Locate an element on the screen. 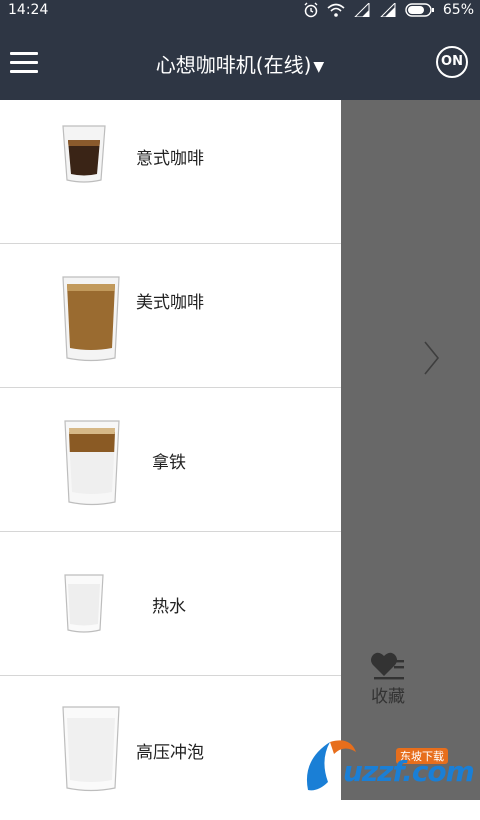  drink-item-pressure-brew: 高压冲泡 is located at coordinates (170, 748).